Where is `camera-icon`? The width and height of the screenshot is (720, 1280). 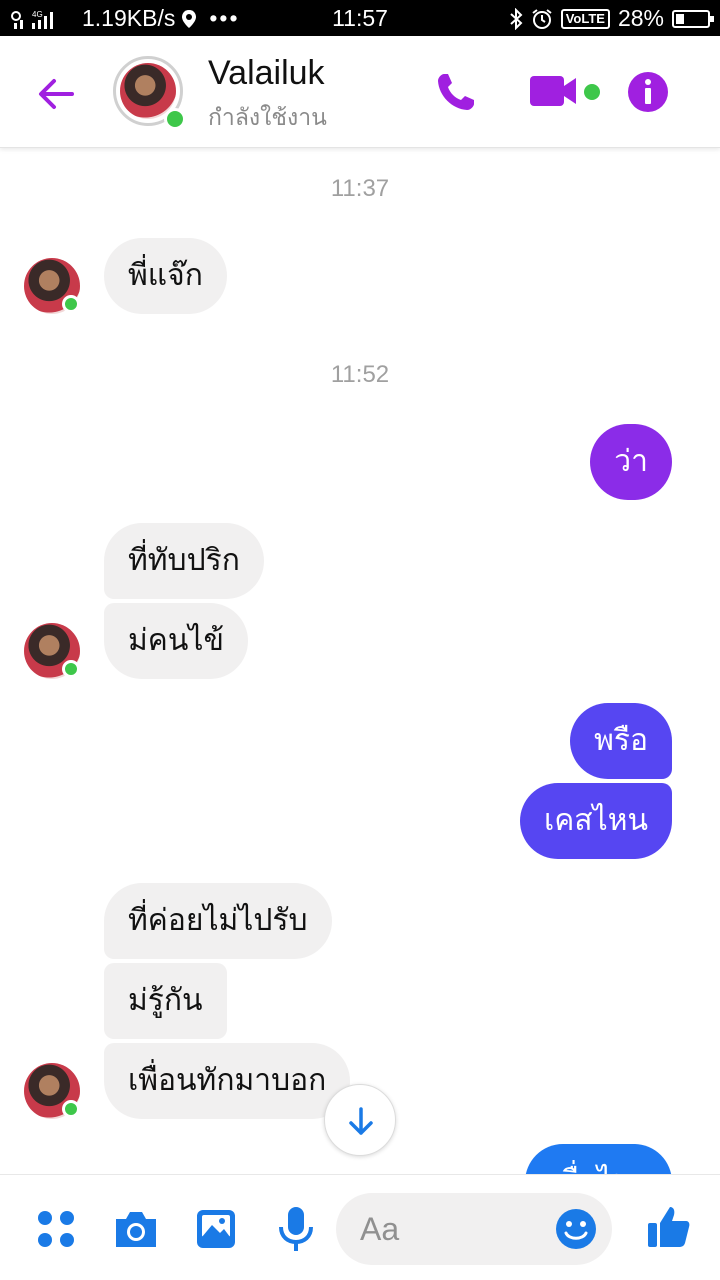
camera-icon is located at coordinates (136, 1229).